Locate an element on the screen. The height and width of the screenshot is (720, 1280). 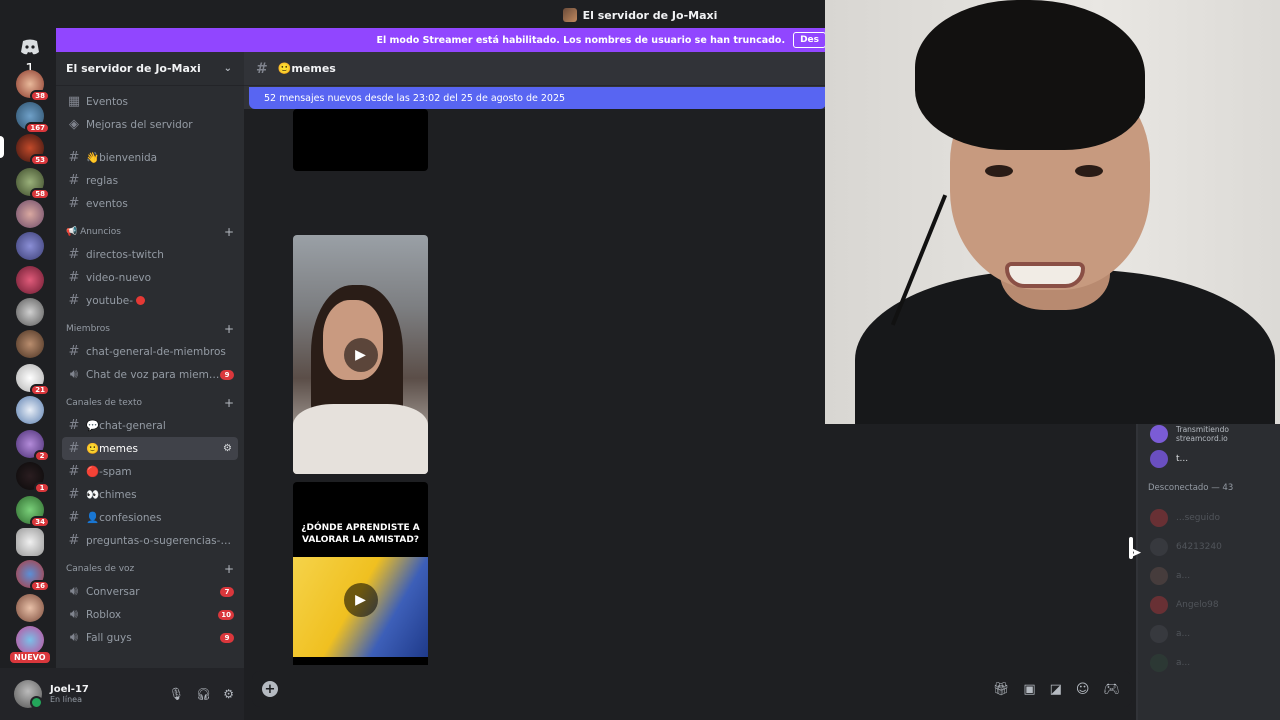
channel-chat-general: # 💬chat-general is located at coordinates (150, 425).